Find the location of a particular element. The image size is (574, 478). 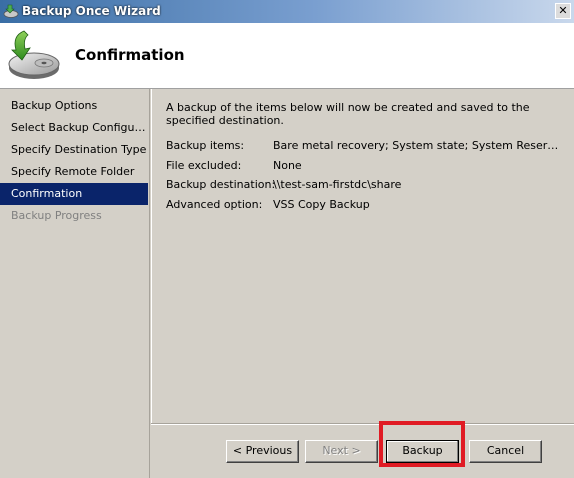

next-button: Next > is located at coordinates (341, 451).